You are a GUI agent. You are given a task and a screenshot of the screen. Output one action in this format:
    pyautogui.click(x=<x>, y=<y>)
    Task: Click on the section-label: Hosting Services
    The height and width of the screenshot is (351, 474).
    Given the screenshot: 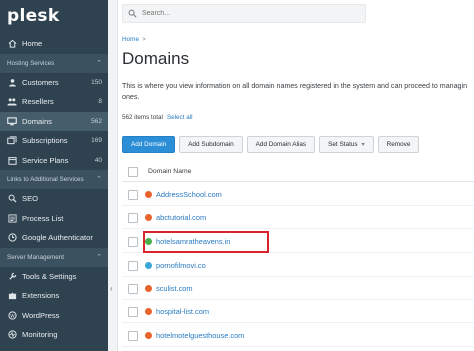 What is the action you would take?
    pyautogui.click(x=31, y=63)
    